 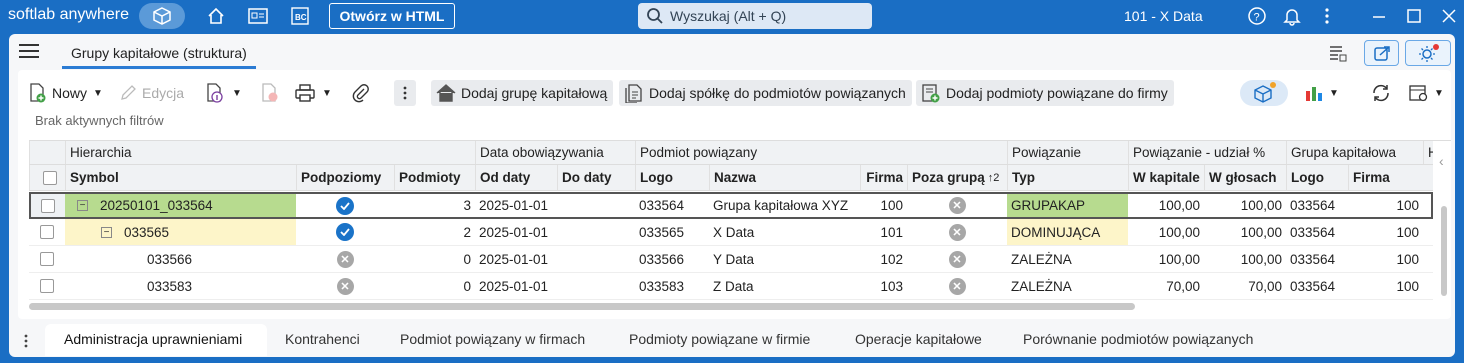 What do you see at coordinates (1381, 93) in the screenshot?
I see `refresh-button` at bounding box center [1381, 93].